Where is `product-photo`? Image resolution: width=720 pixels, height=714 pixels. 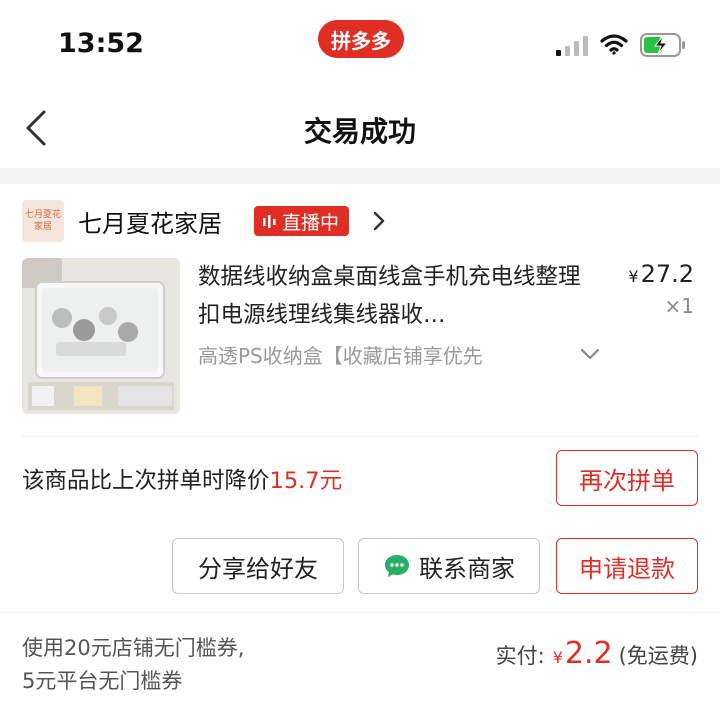
product-photo is located at coordinates (101, 336).